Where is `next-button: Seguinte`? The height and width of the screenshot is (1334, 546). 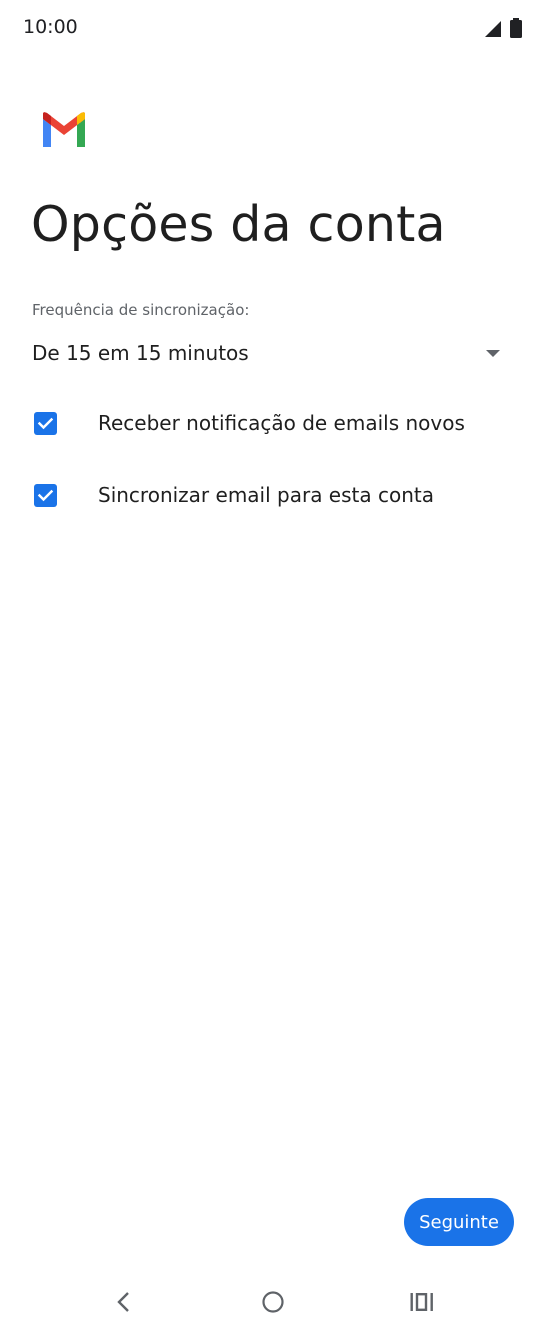 next-button: Seguinte is located at coordinates (459, 1222).